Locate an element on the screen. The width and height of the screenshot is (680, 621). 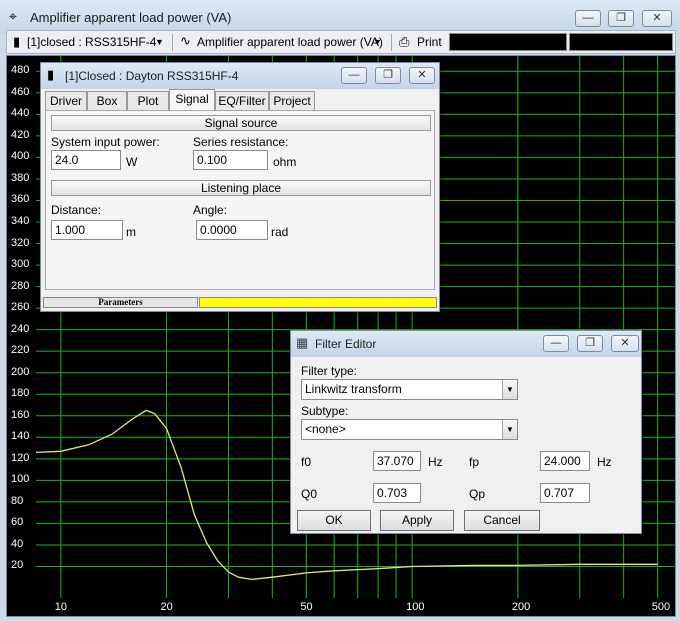
angle-field: 0.0000 is located at coordinates (232, 230).